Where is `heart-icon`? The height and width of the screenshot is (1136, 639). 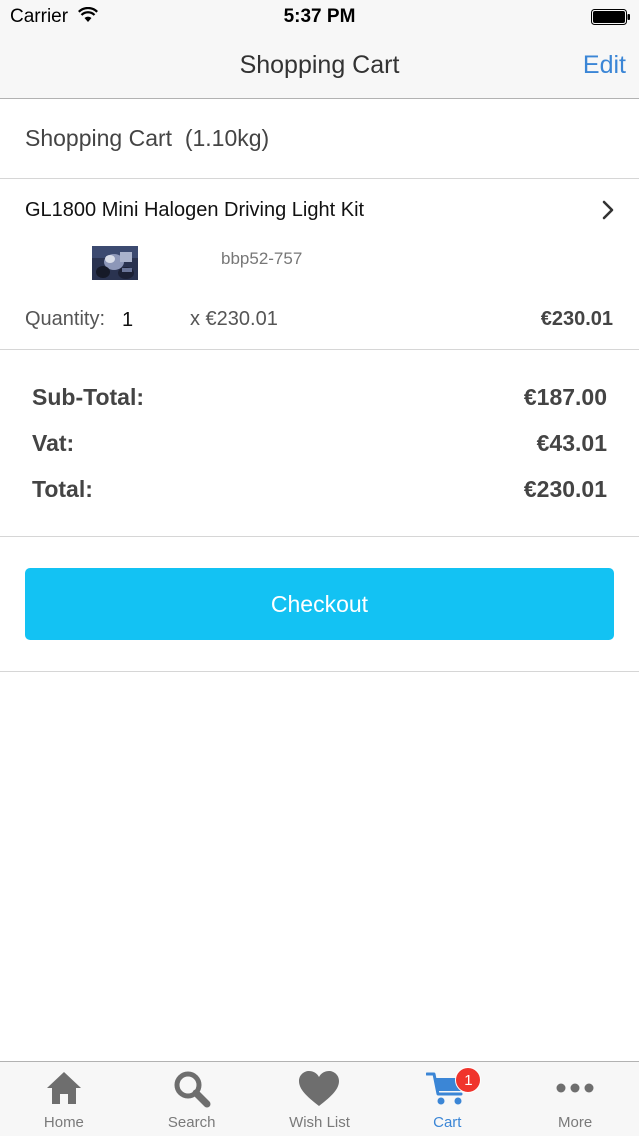 heart-icon is located at coordinates (319, 1088).